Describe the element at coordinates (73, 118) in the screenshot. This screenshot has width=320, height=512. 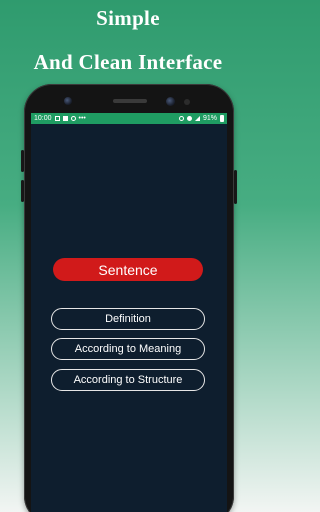
I see `settings-notification-icon` at that location.